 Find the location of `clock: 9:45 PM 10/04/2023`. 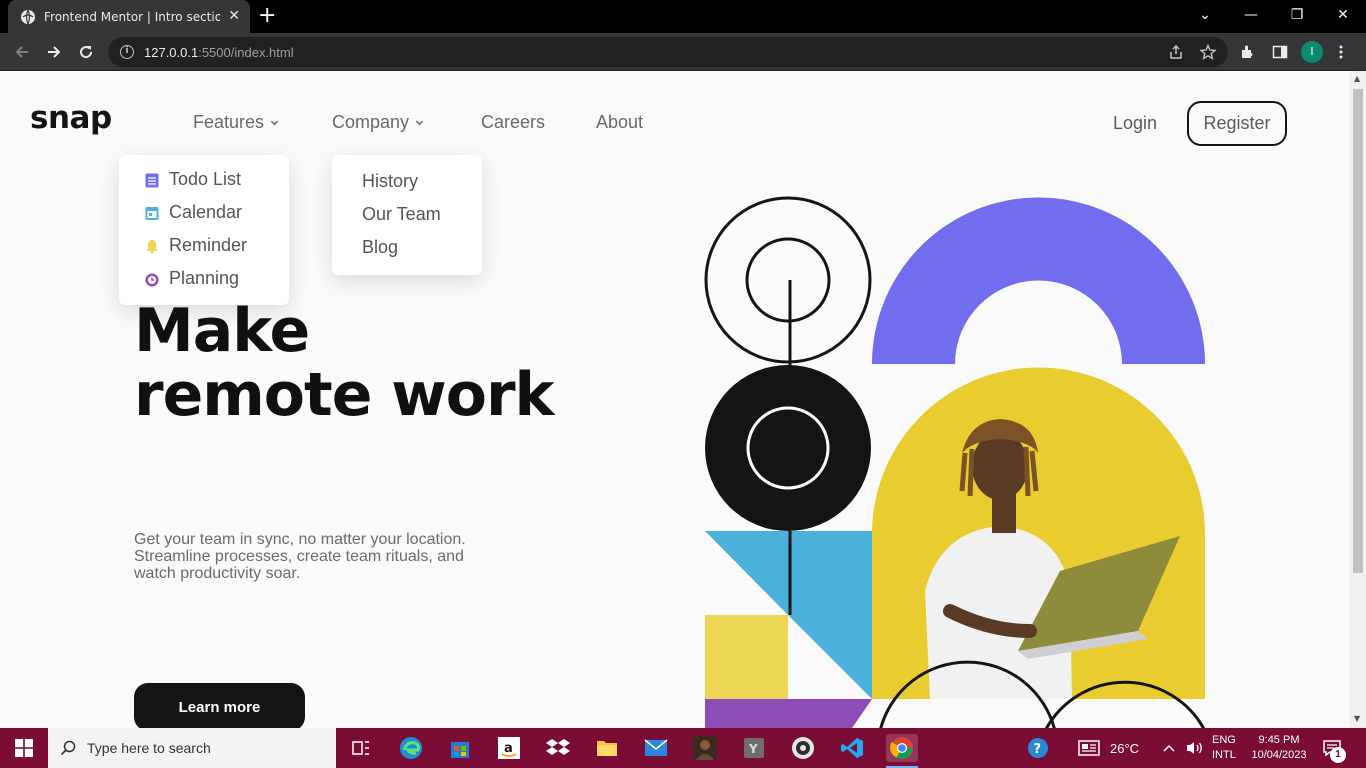

clock: 9:45 PM 10/04/2023 is located at coordinates (1279, 748).